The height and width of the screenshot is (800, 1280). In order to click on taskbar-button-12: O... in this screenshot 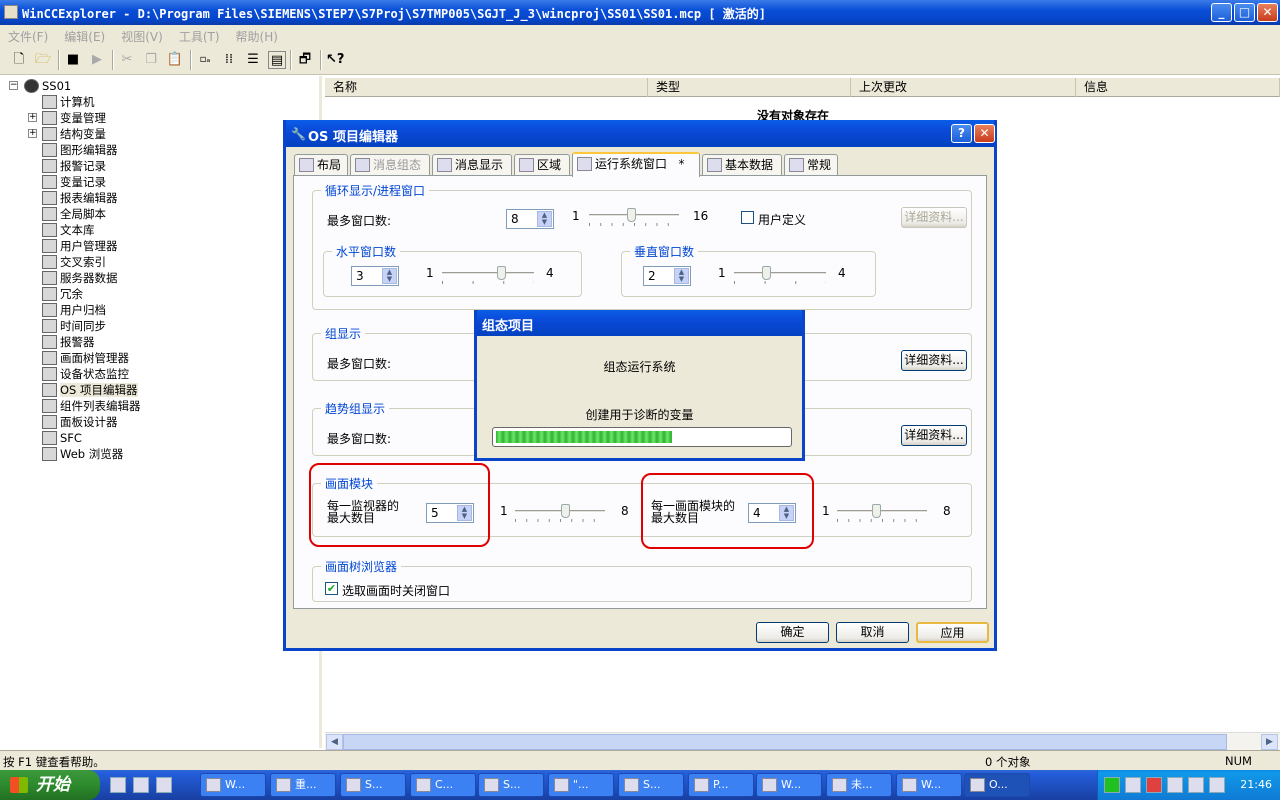, I will do `click(997, 785)`.